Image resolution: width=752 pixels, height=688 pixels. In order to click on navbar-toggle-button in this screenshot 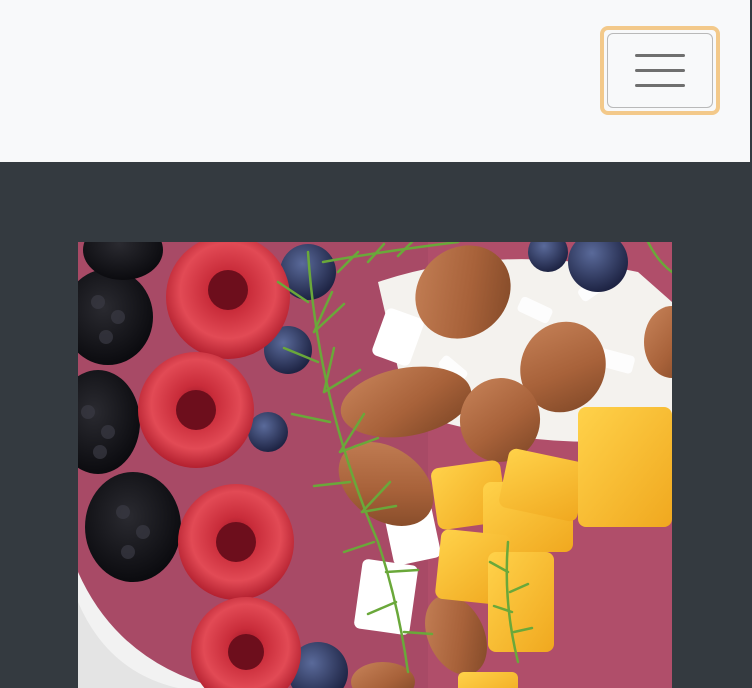, I will do `click(660, 70)`.